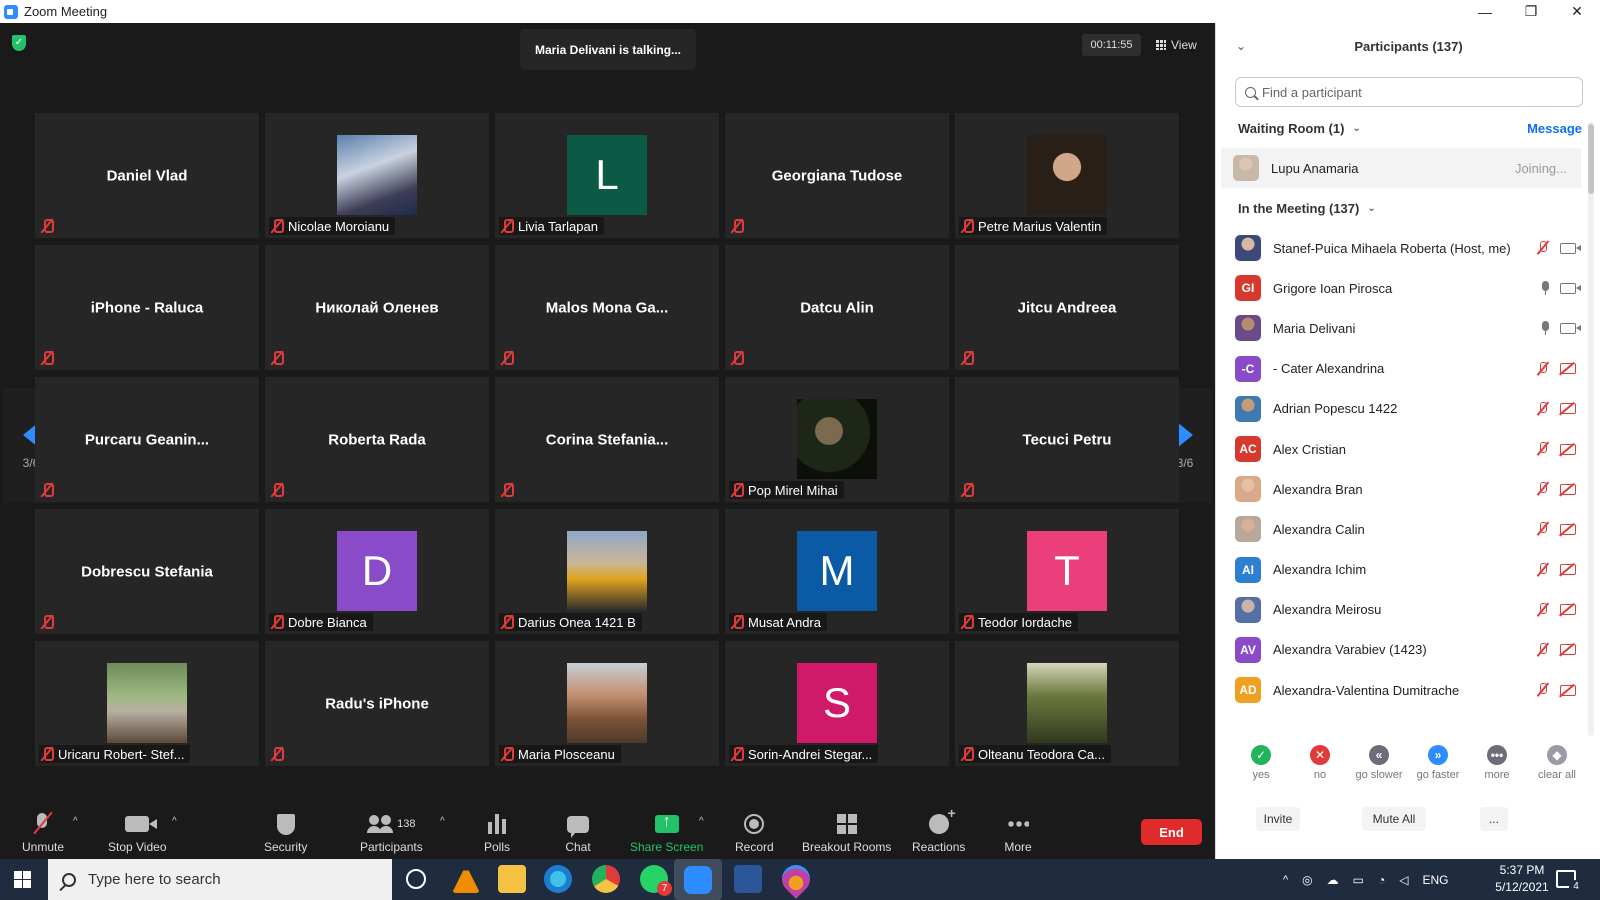  I want to click on participant-row: GI Grigore Ioan Pirosca, so click(1401, 288).